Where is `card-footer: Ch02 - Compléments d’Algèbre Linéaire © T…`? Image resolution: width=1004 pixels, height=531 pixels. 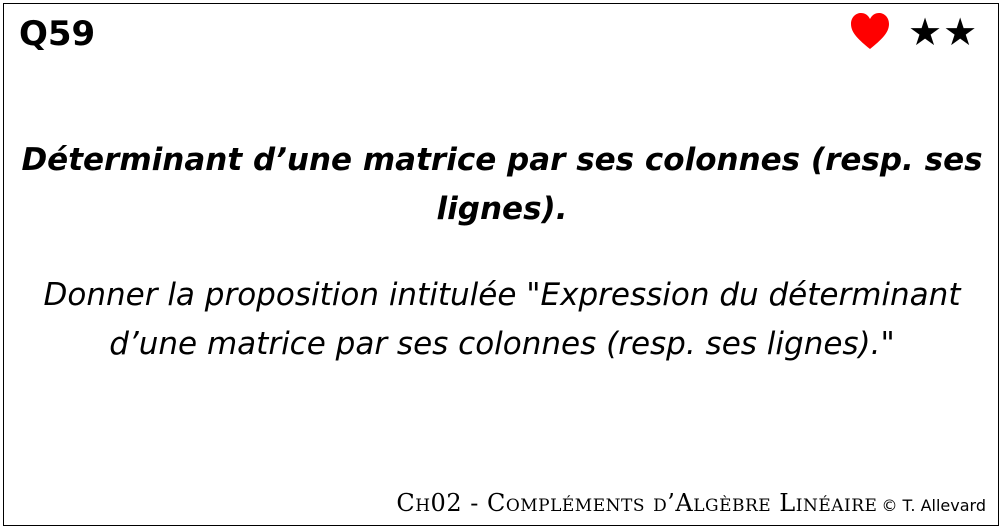 card-footer: Ch02 - Compléments d’Algèbre Linéaire © T… is located at coordinates (691, 504).